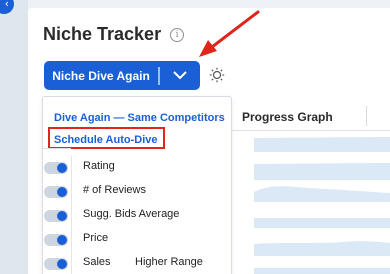 The image size is (390, 274). I want to click on menu-divider, so click(57, 148).